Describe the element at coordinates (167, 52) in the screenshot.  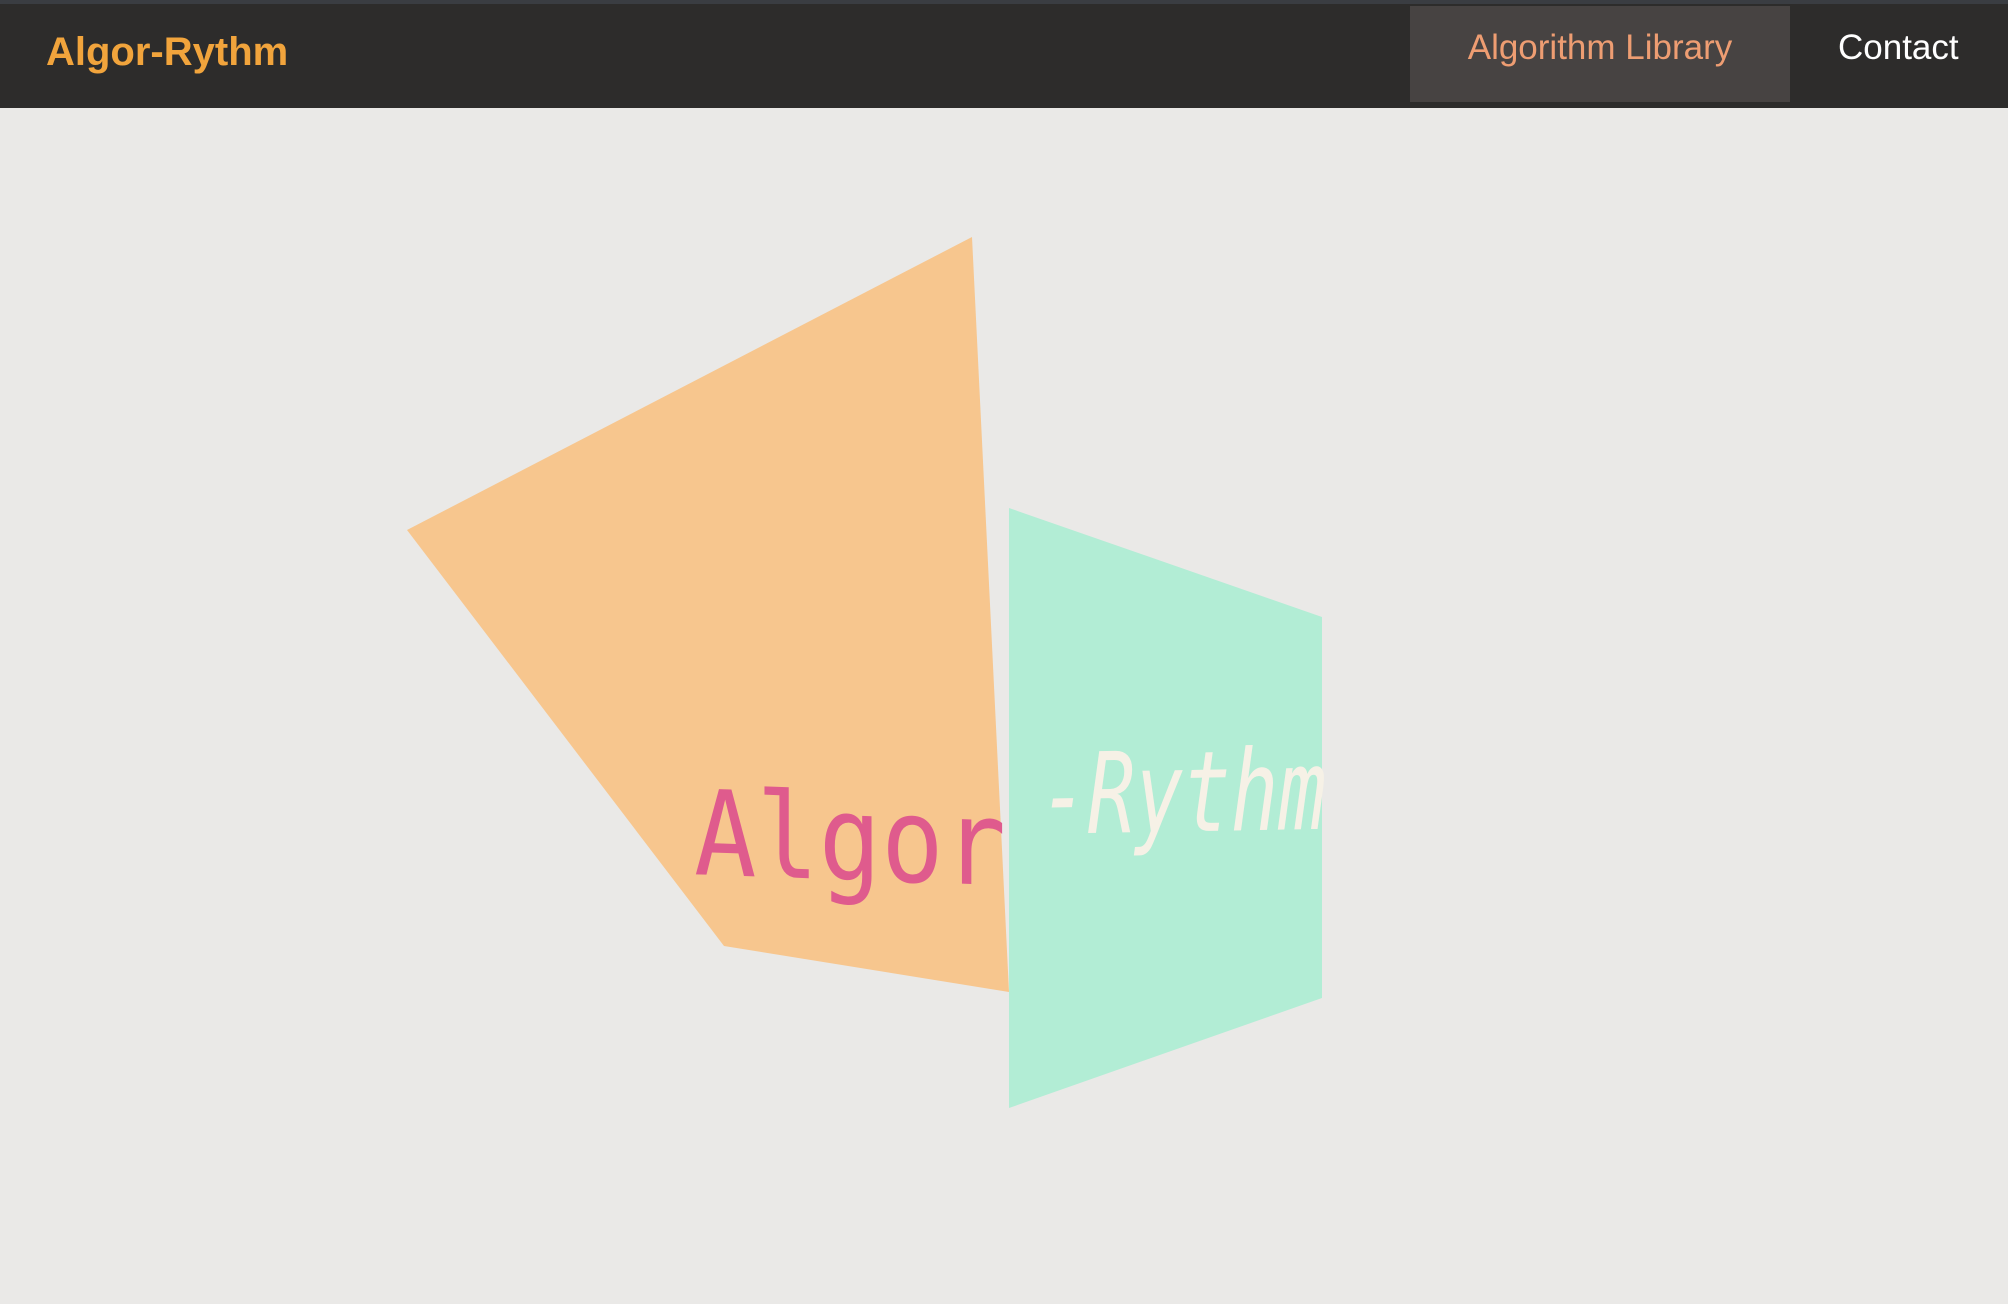
I see `brand-logo-link: Algor-Rythm` at that location.